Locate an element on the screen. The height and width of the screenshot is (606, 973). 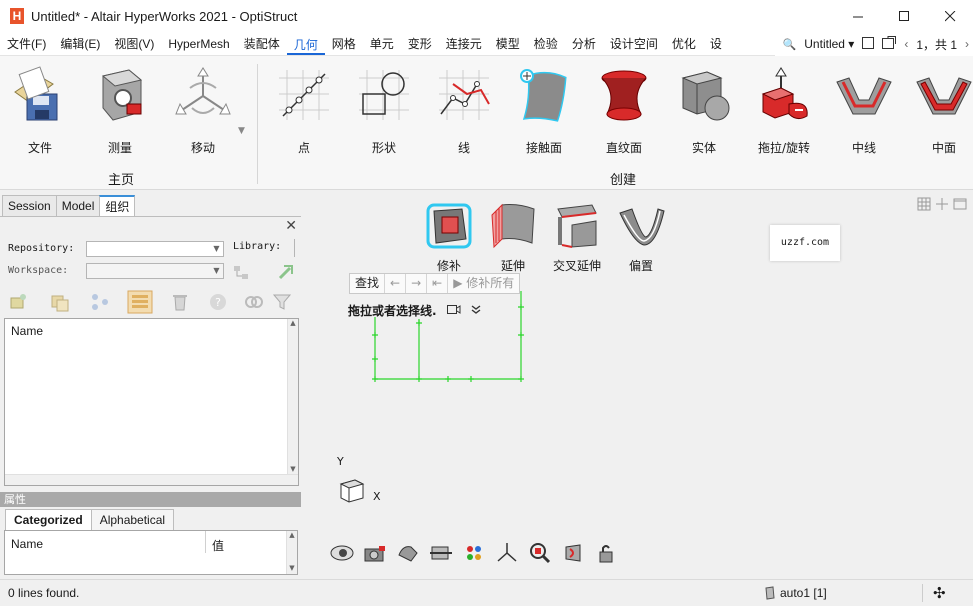
import-arrow-icon is located at coordinates (286, 272).